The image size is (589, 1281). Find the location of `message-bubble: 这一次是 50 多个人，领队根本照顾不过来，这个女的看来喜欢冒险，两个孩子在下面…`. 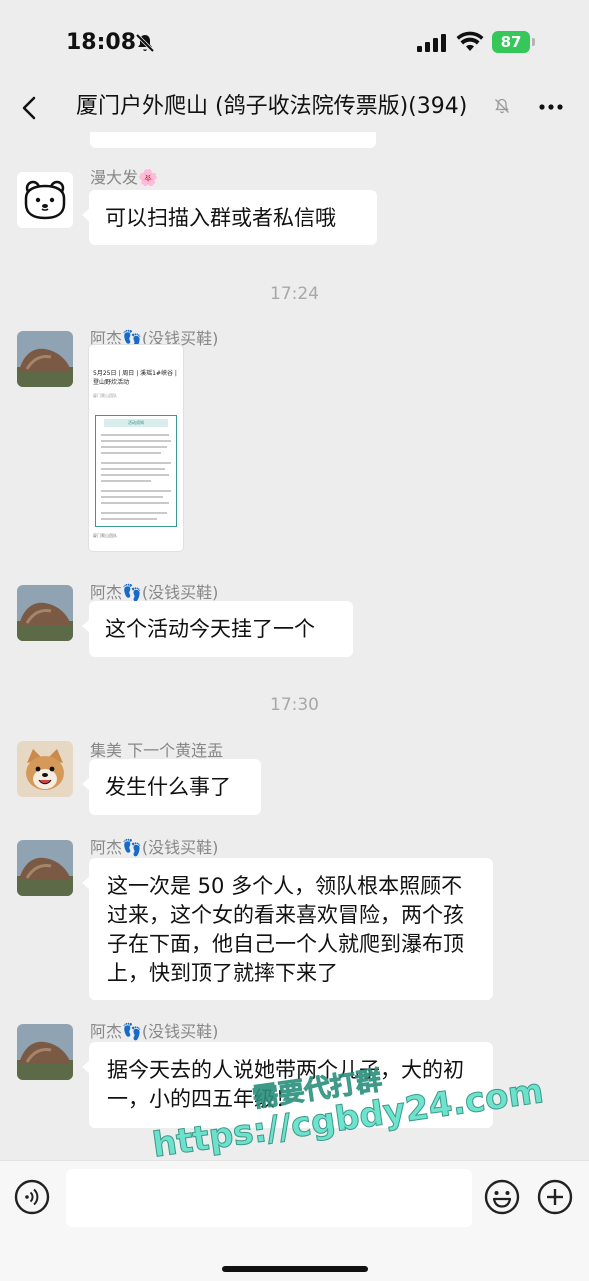

message-bubble: 这一次是 50 多个人，领队根本照顾不过来，这个女的看来喜欢冒险，两个孩子在下面… is located at coordinates (287, 929).